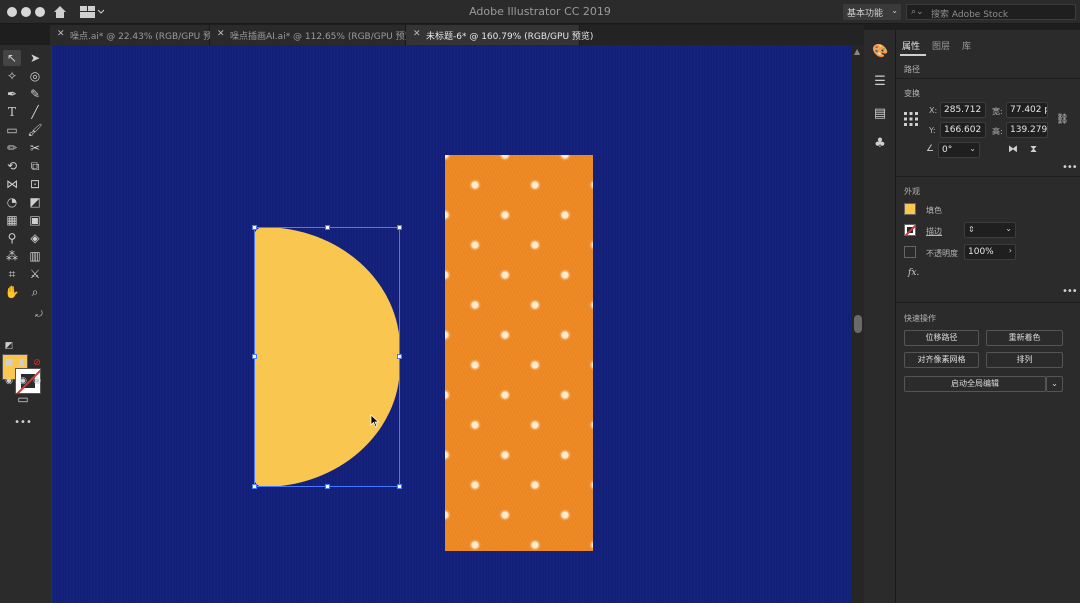  What do you see at coordinates (1027, 110) in the screenshot?
I see `width-field: 77.402 p` at bounding box center [1027, 110].